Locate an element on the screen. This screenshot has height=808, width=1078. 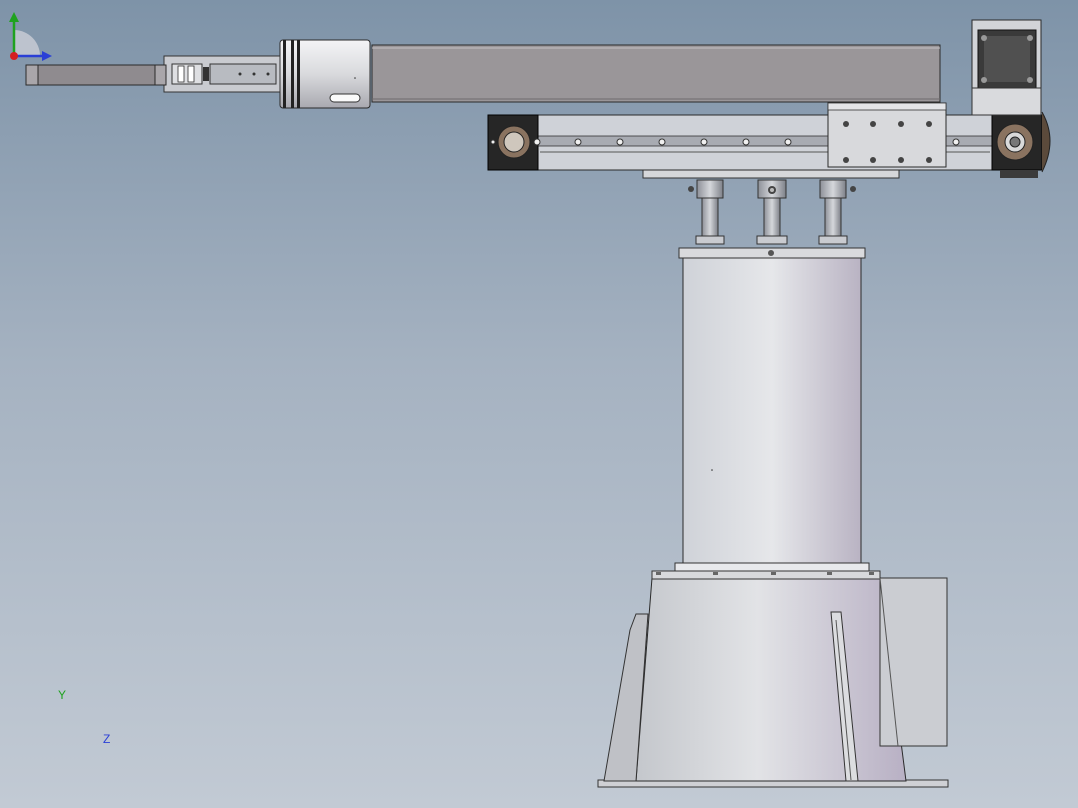
guide-rods is located at coordinates (772, 212).